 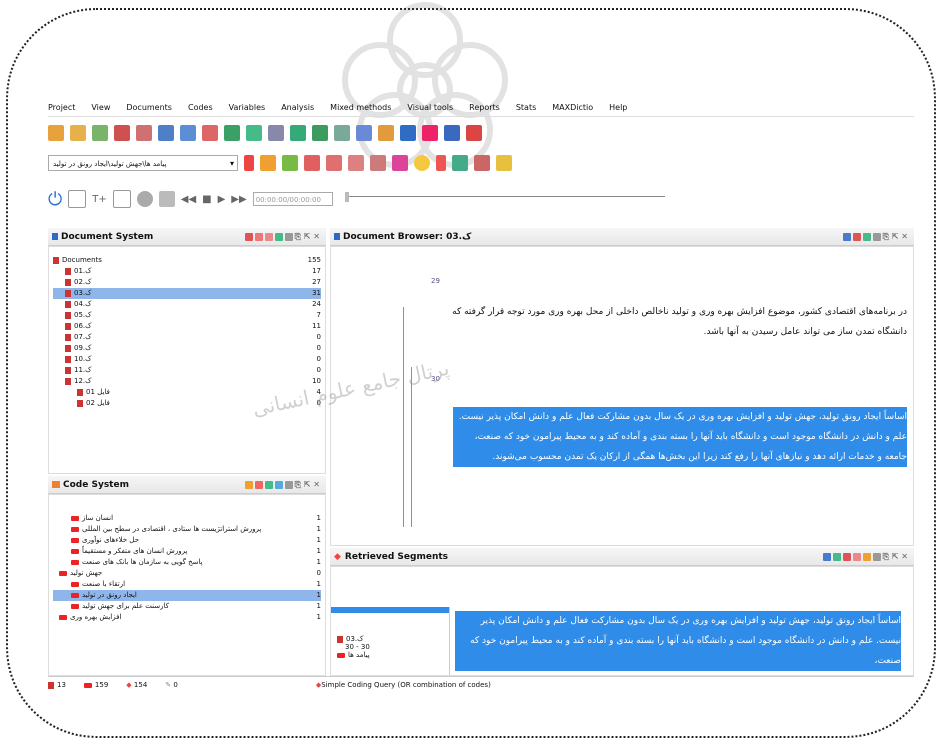 What do you see at coordinates (378, 163) in the screenshot?
I see `highlight-blue-icon` at bounding box center [378, 163].